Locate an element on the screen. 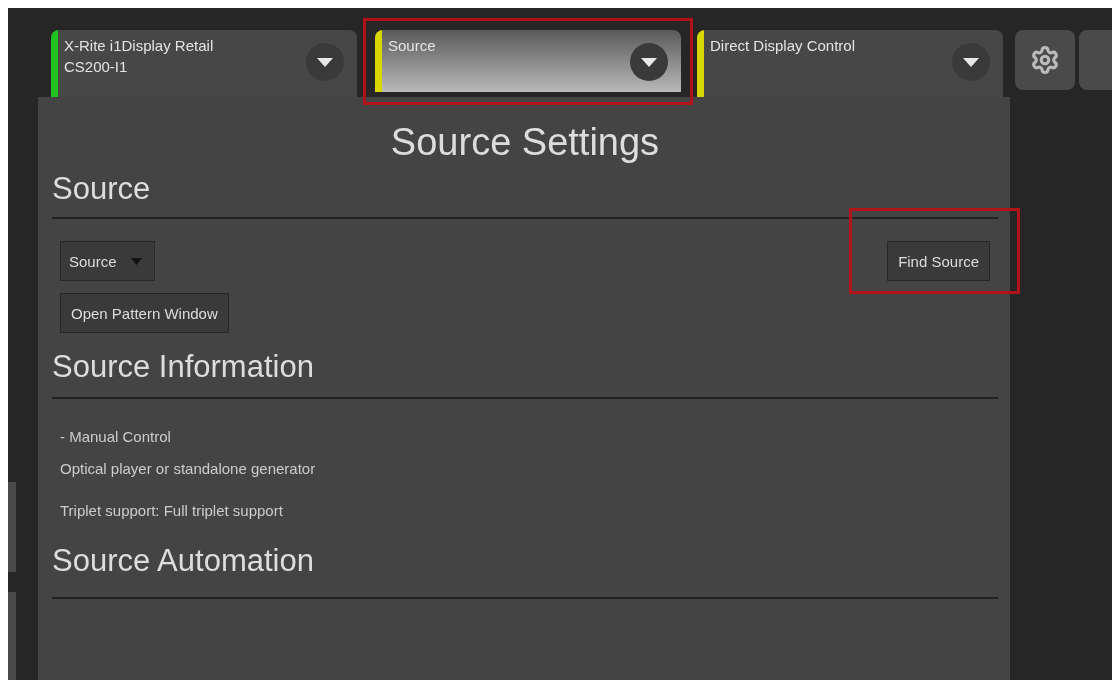 The width and height of the screenshot is (1115, 680). info-text: Triplet support: Full triplet support is located at coordinates (171, 511).